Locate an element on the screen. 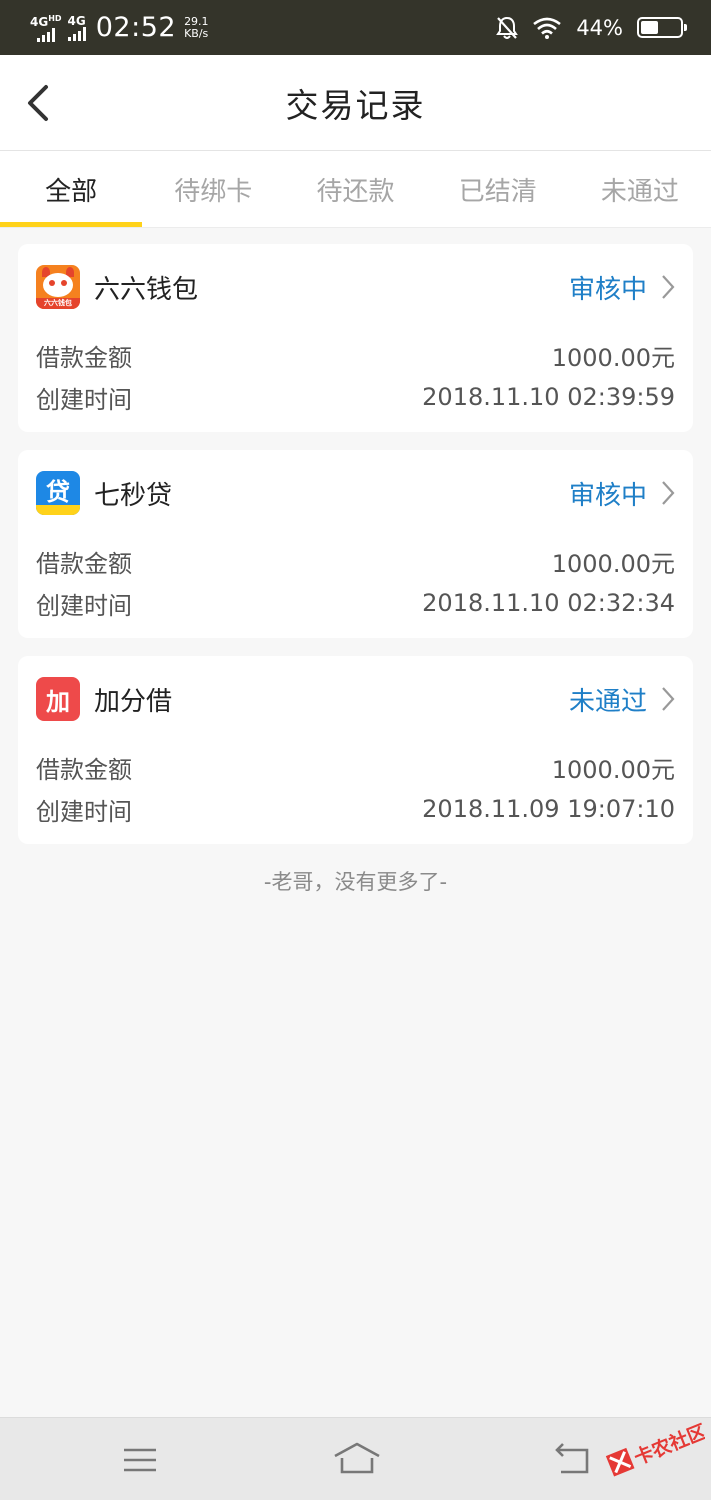  created-value: 2018.11.10 02:32:34 is located at coordinates (548, 603).